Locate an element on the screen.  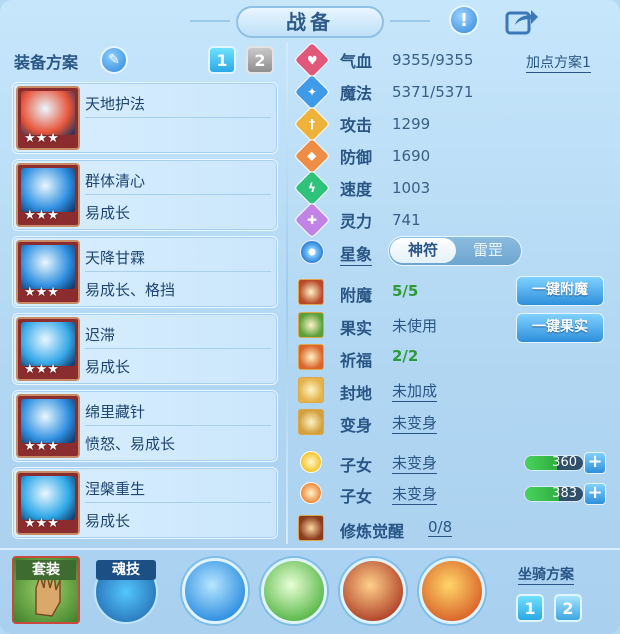
stat-label: 攻击 is located at coordinates (356, 125).